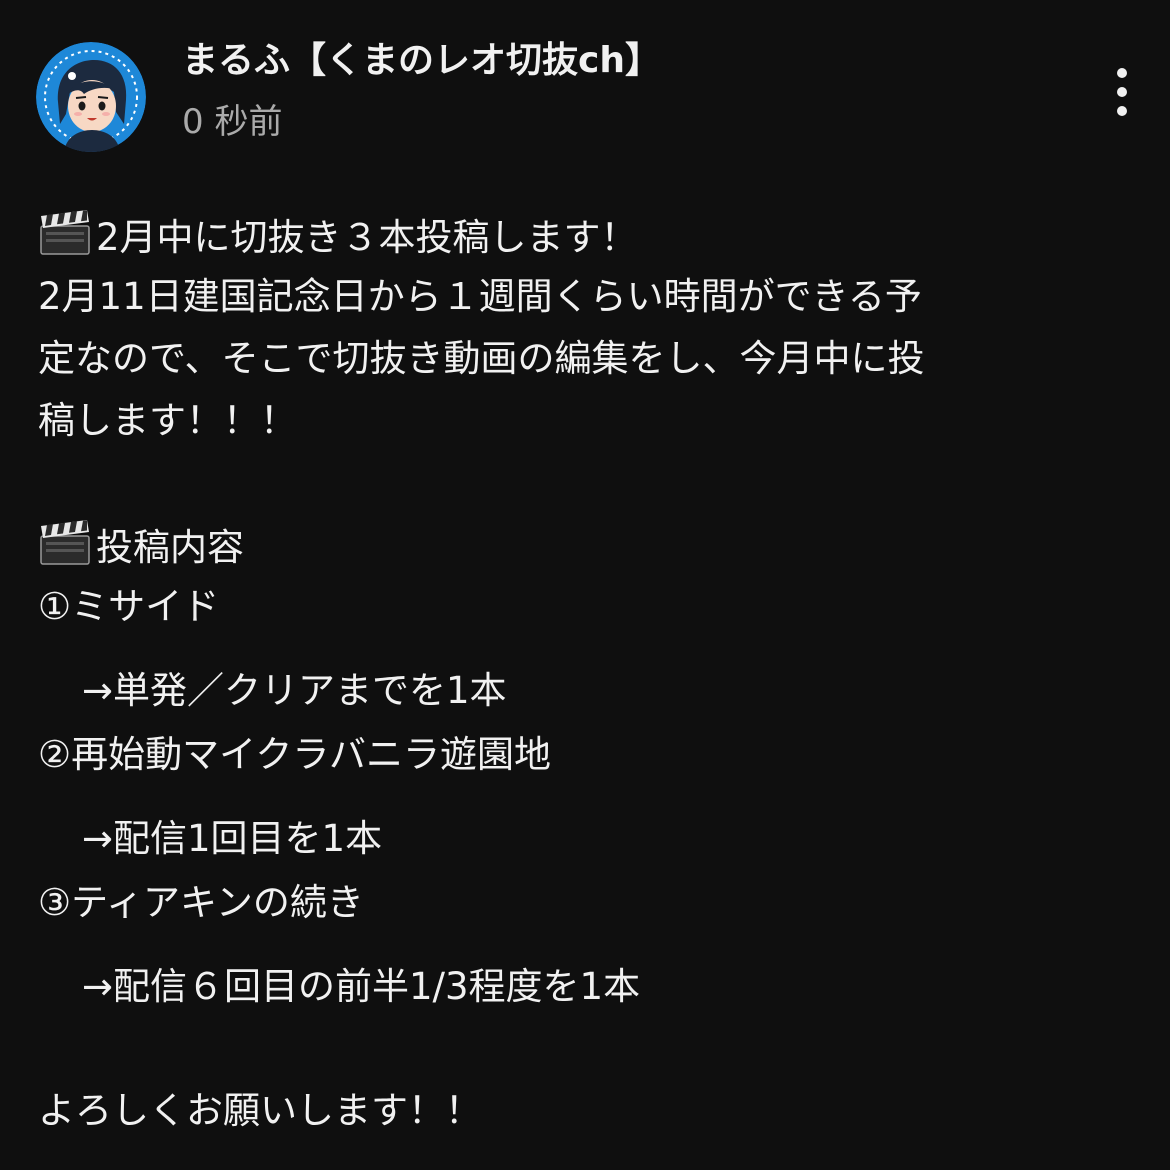  Describe the element at coordinates (421, 61) in the screenshot. I see `channel-name: まるふ【くまのレオ切抜ch】` at that location.